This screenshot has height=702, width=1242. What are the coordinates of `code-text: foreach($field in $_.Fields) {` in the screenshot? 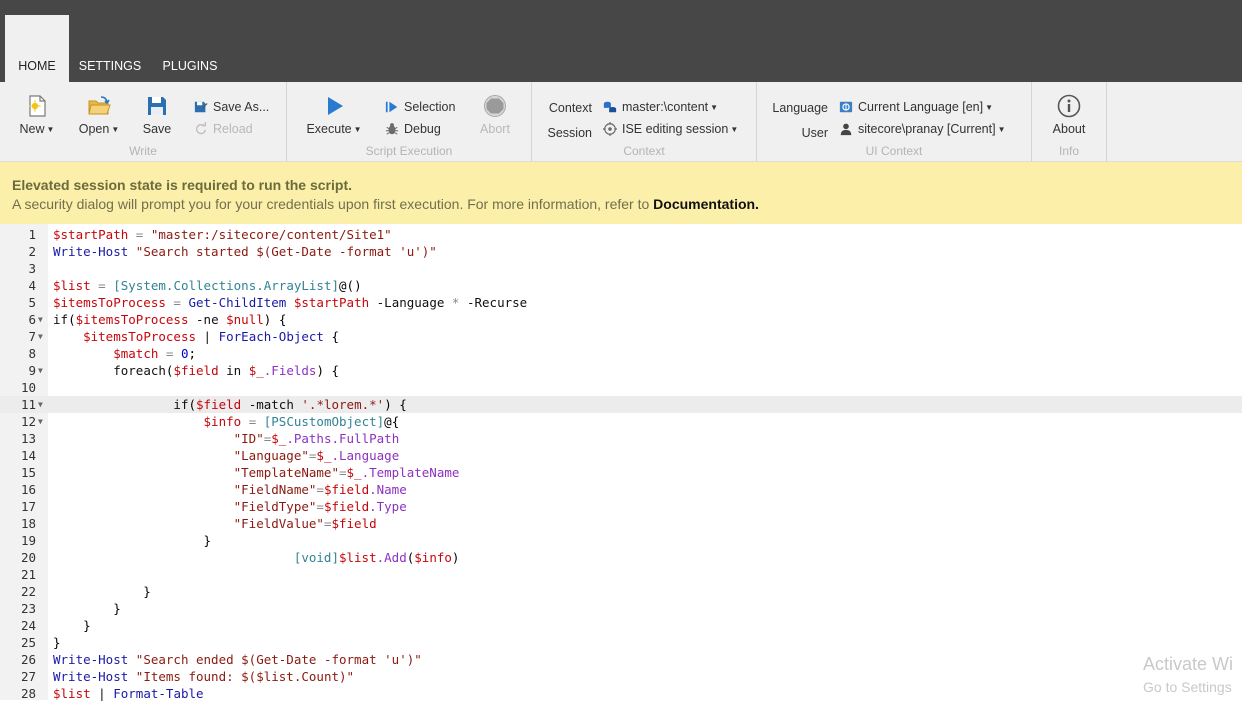 It's located at (226, 370).